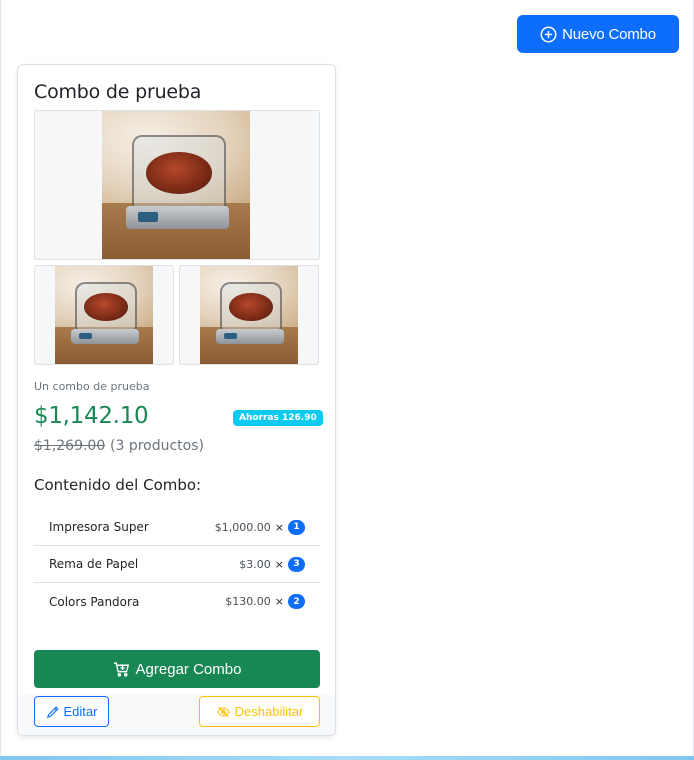  What do you see at coordinates (157, 446) in the screenshot?
I see `product-count: (3 productos)` at bounding box center [157, 446].